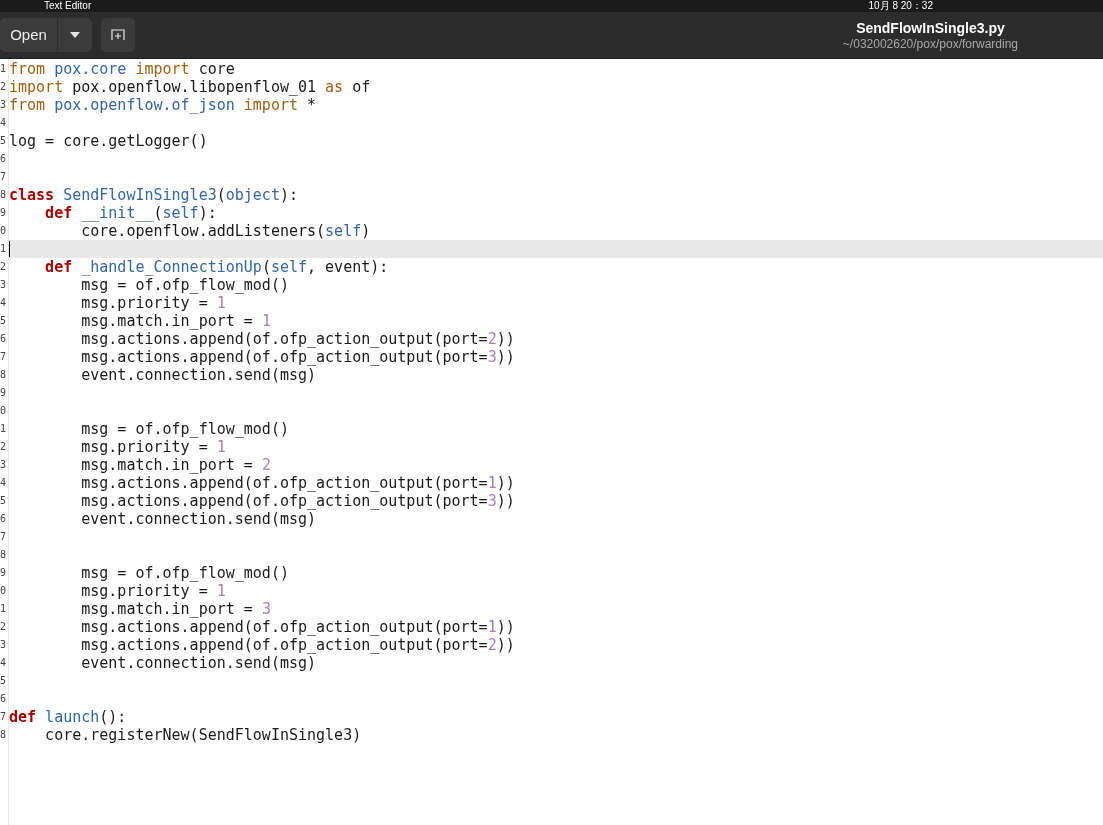 The width and height of the screenshot is (1103, 825). I want to click on code-line: def _handle_ConnectionUp(self, event):, so click(216, 267).